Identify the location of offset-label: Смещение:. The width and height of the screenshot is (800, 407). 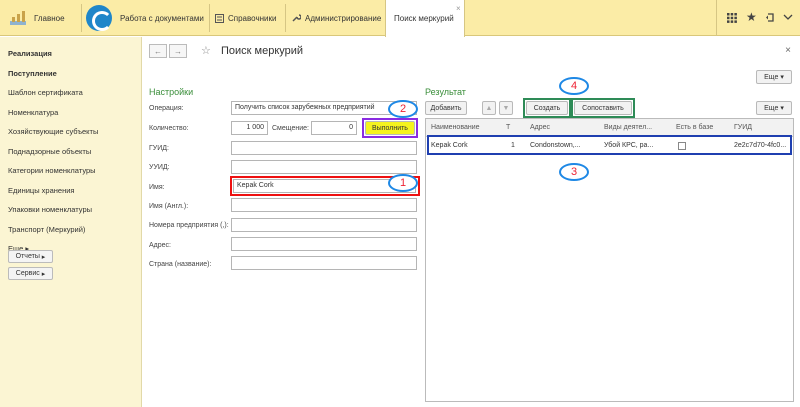
(290, 128).